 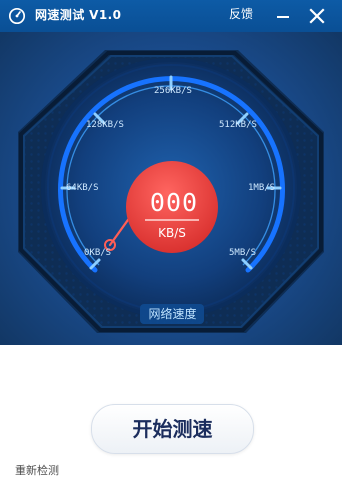 I want to click on recheck-link: 重新检测, so click(x=37, y=471).